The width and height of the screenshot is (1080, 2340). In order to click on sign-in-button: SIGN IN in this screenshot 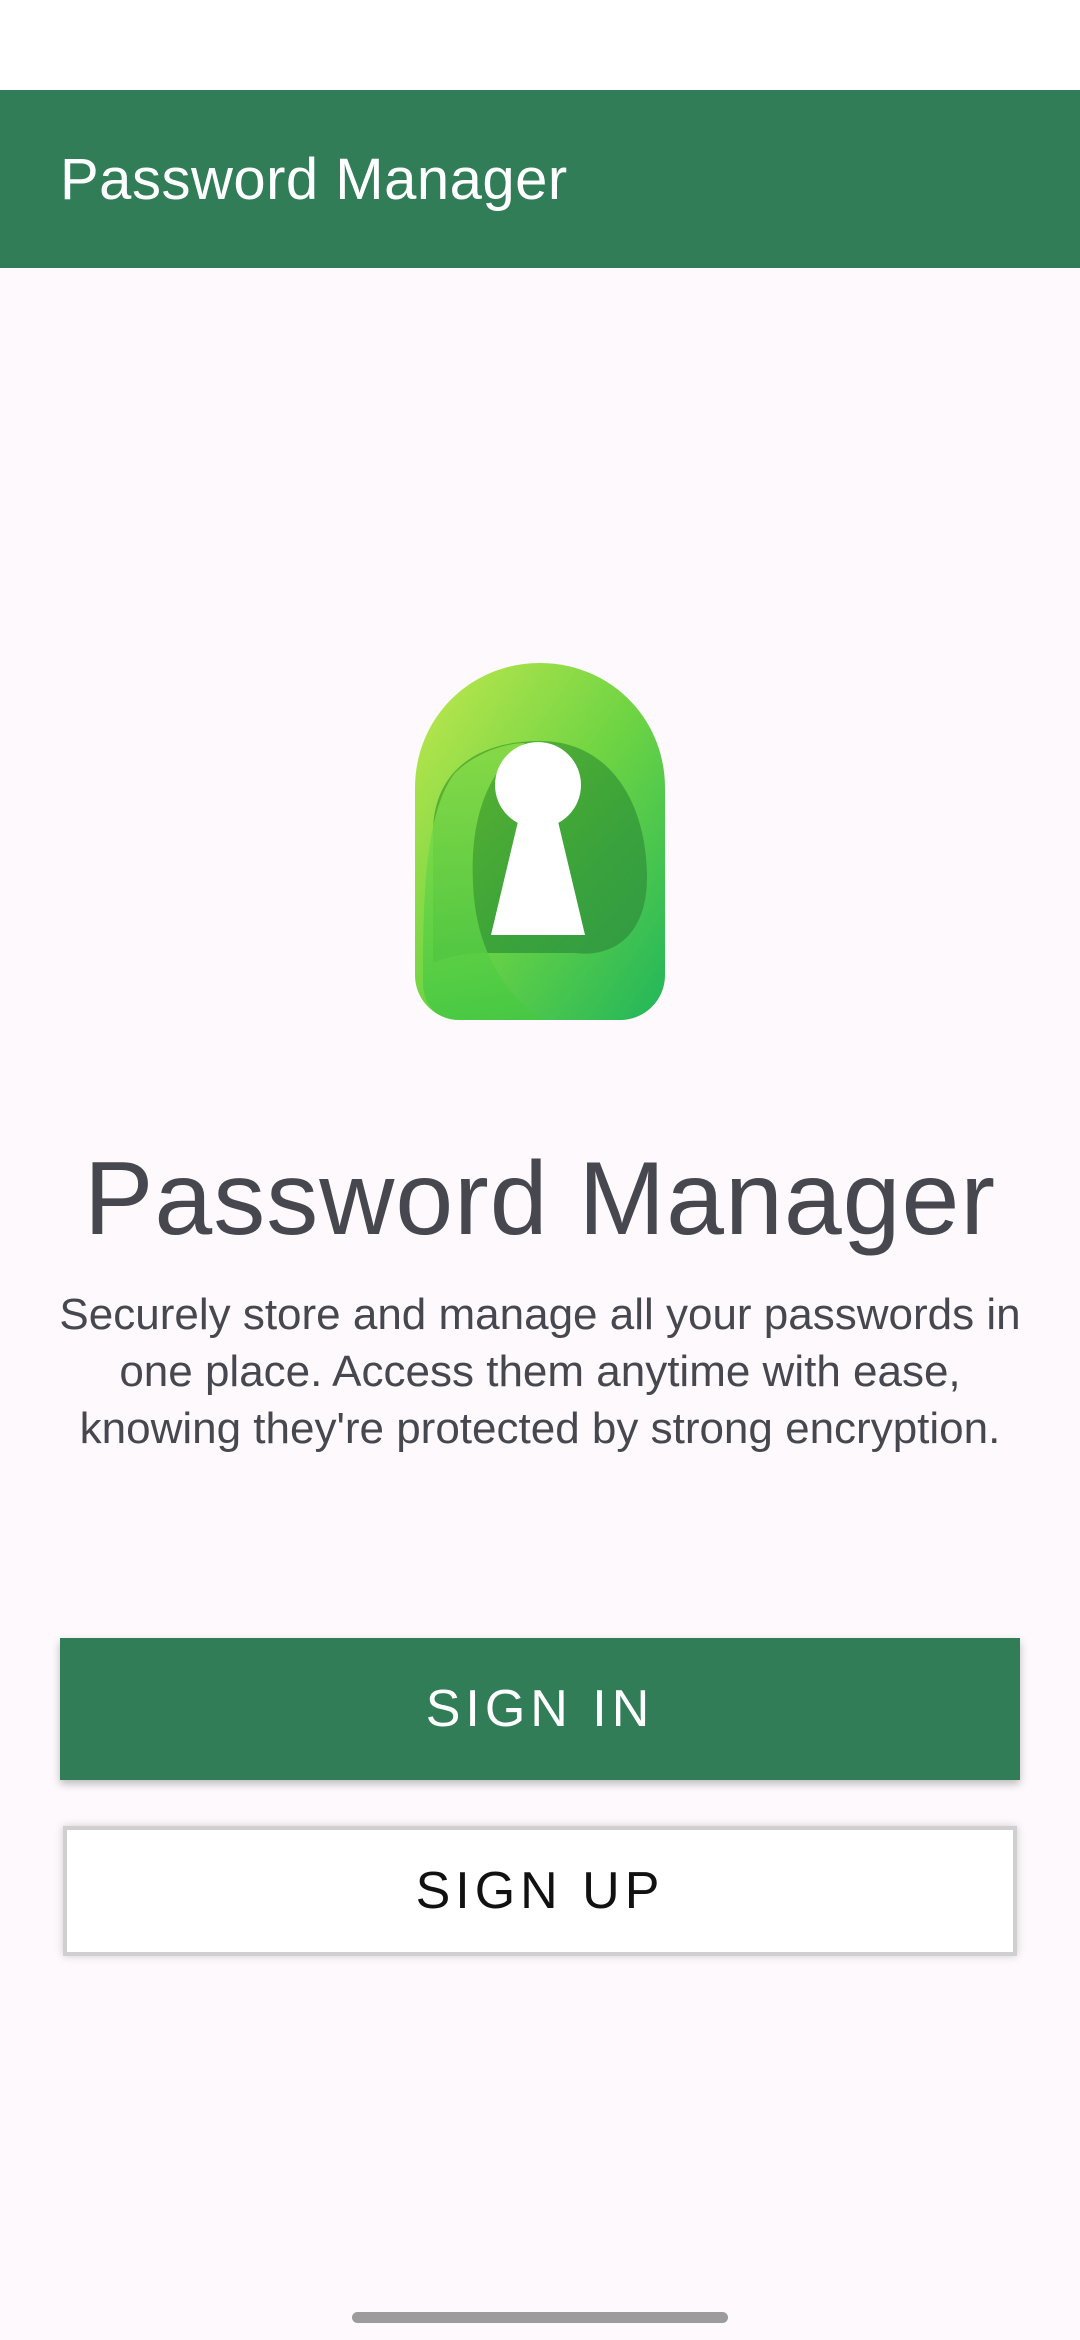, I will do `click(540, 1709)`.